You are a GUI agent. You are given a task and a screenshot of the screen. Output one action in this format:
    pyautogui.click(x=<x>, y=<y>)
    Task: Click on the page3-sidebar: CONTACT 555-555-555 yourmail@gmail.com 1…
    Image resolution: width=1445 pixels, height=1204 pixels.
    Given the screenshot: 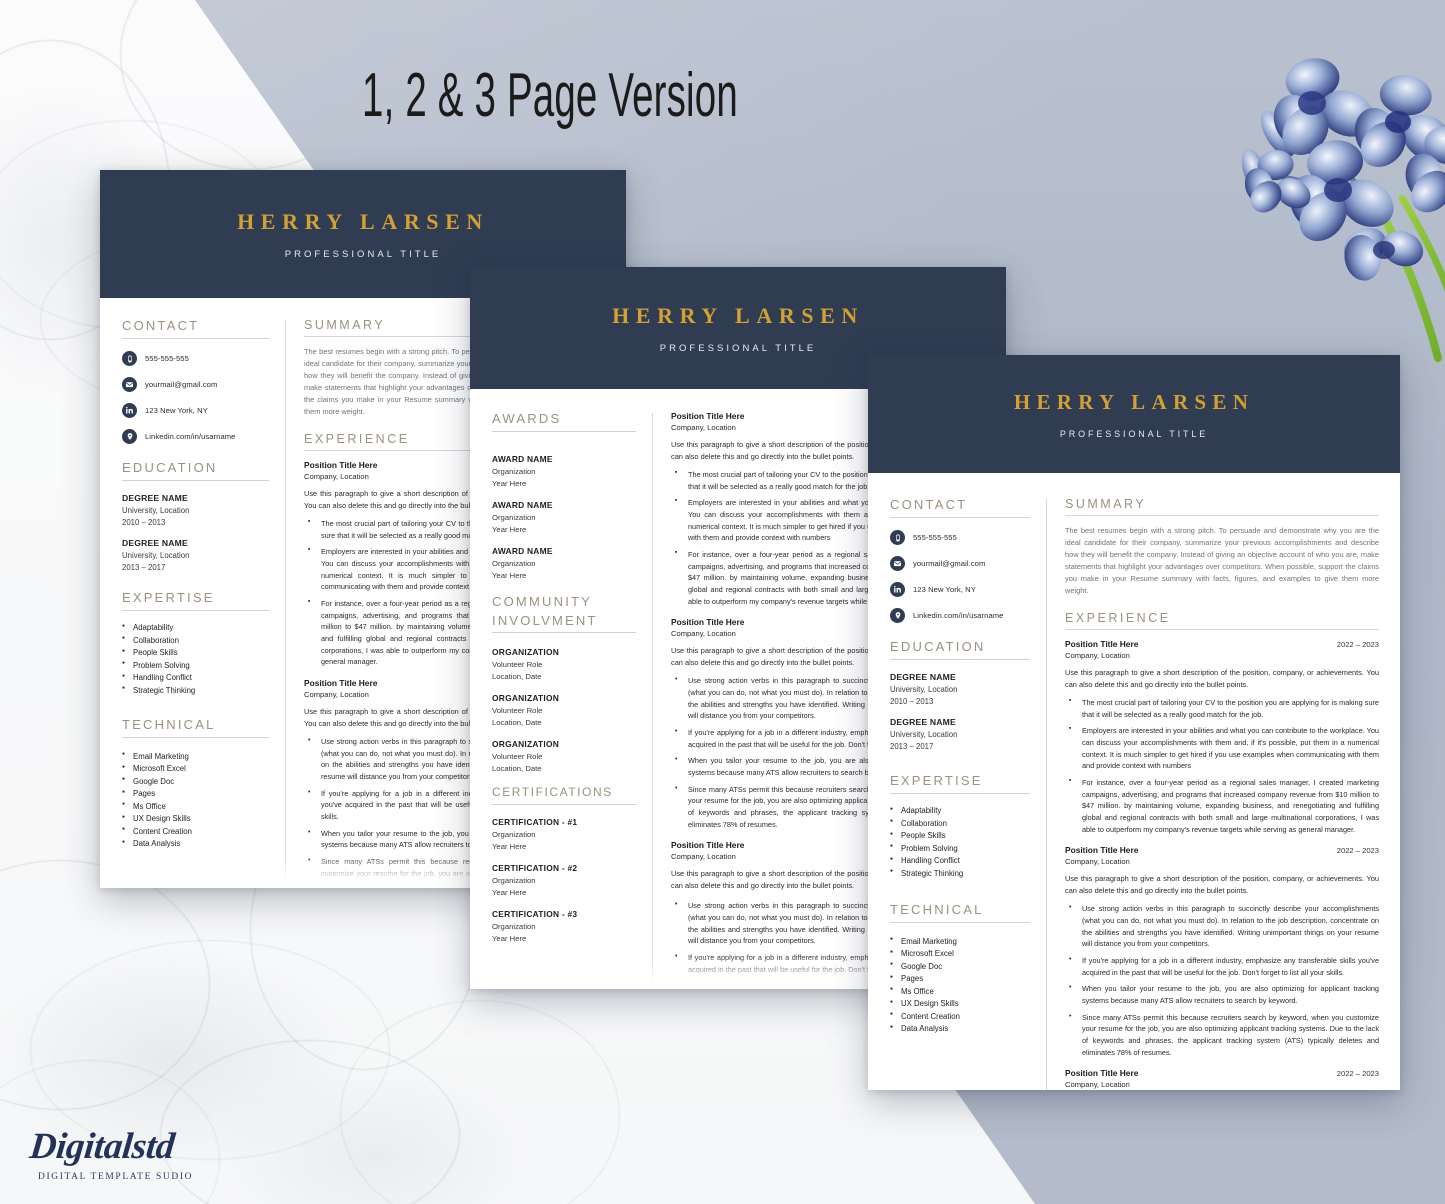 What is the action you would take?
    pyautogui.click(x=957, y=793)
    